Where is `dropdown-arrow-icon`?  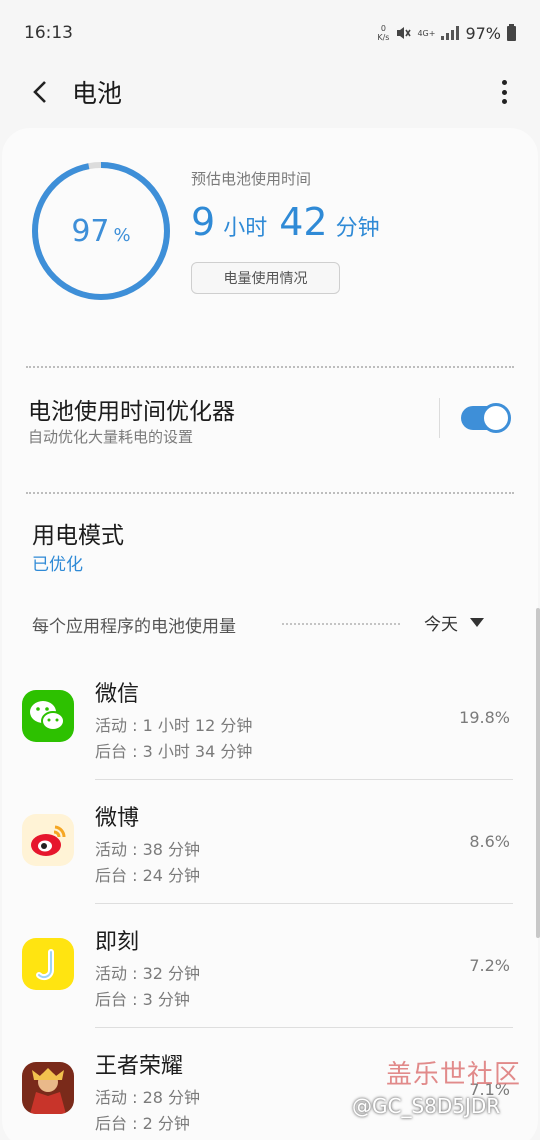
dropdown-arrow-icon is located at coordinates (477, 622).